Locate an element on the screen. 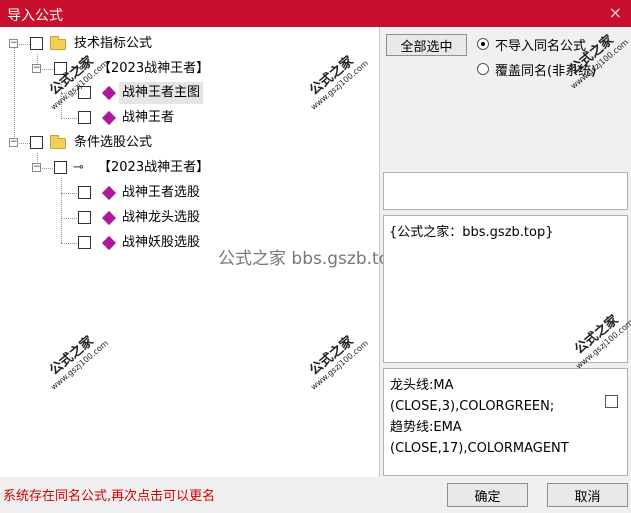 The height and width of the screenshot is (513, 631). tree-node-label: 战神王者主图 is located at coordinates (161, 93).